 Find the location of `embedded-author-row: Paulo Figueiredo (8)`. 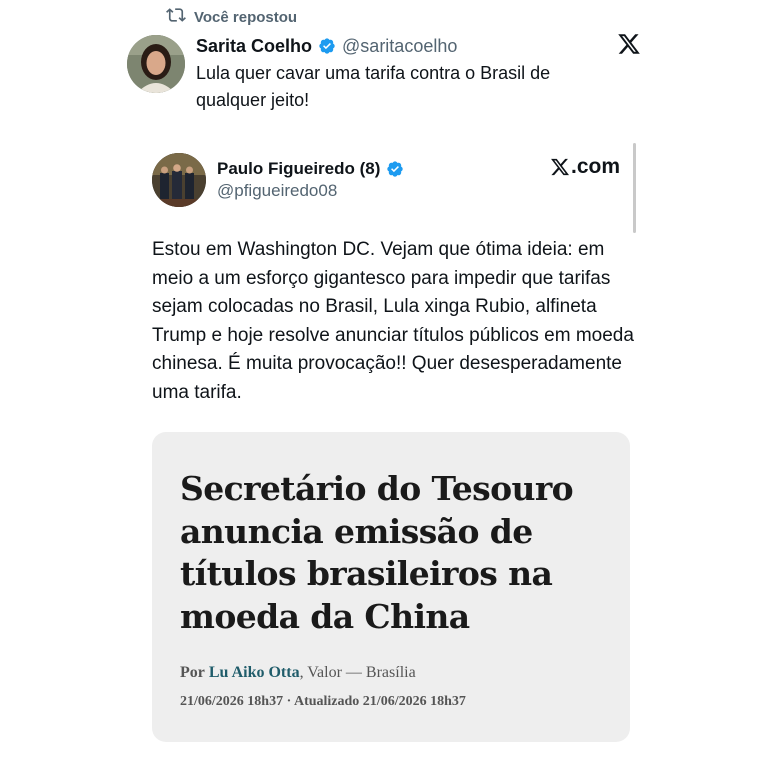

embedded-author-row: Paulo Figueiredo (8) is located at coordinates (310, 169).